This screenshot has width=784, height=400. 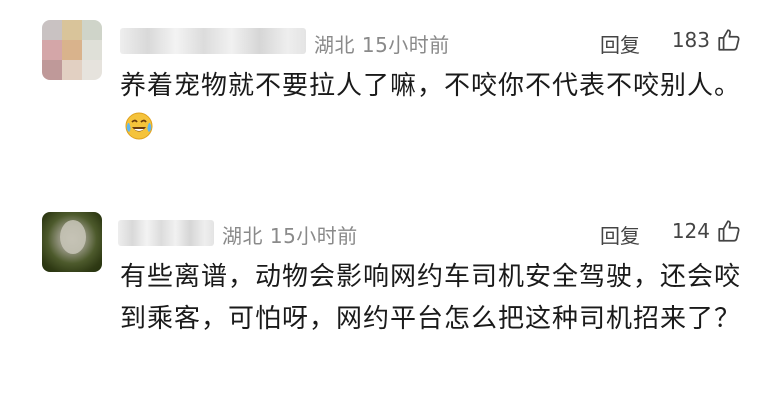 I want to click on like-button: 124, so click(x=707, y=231).